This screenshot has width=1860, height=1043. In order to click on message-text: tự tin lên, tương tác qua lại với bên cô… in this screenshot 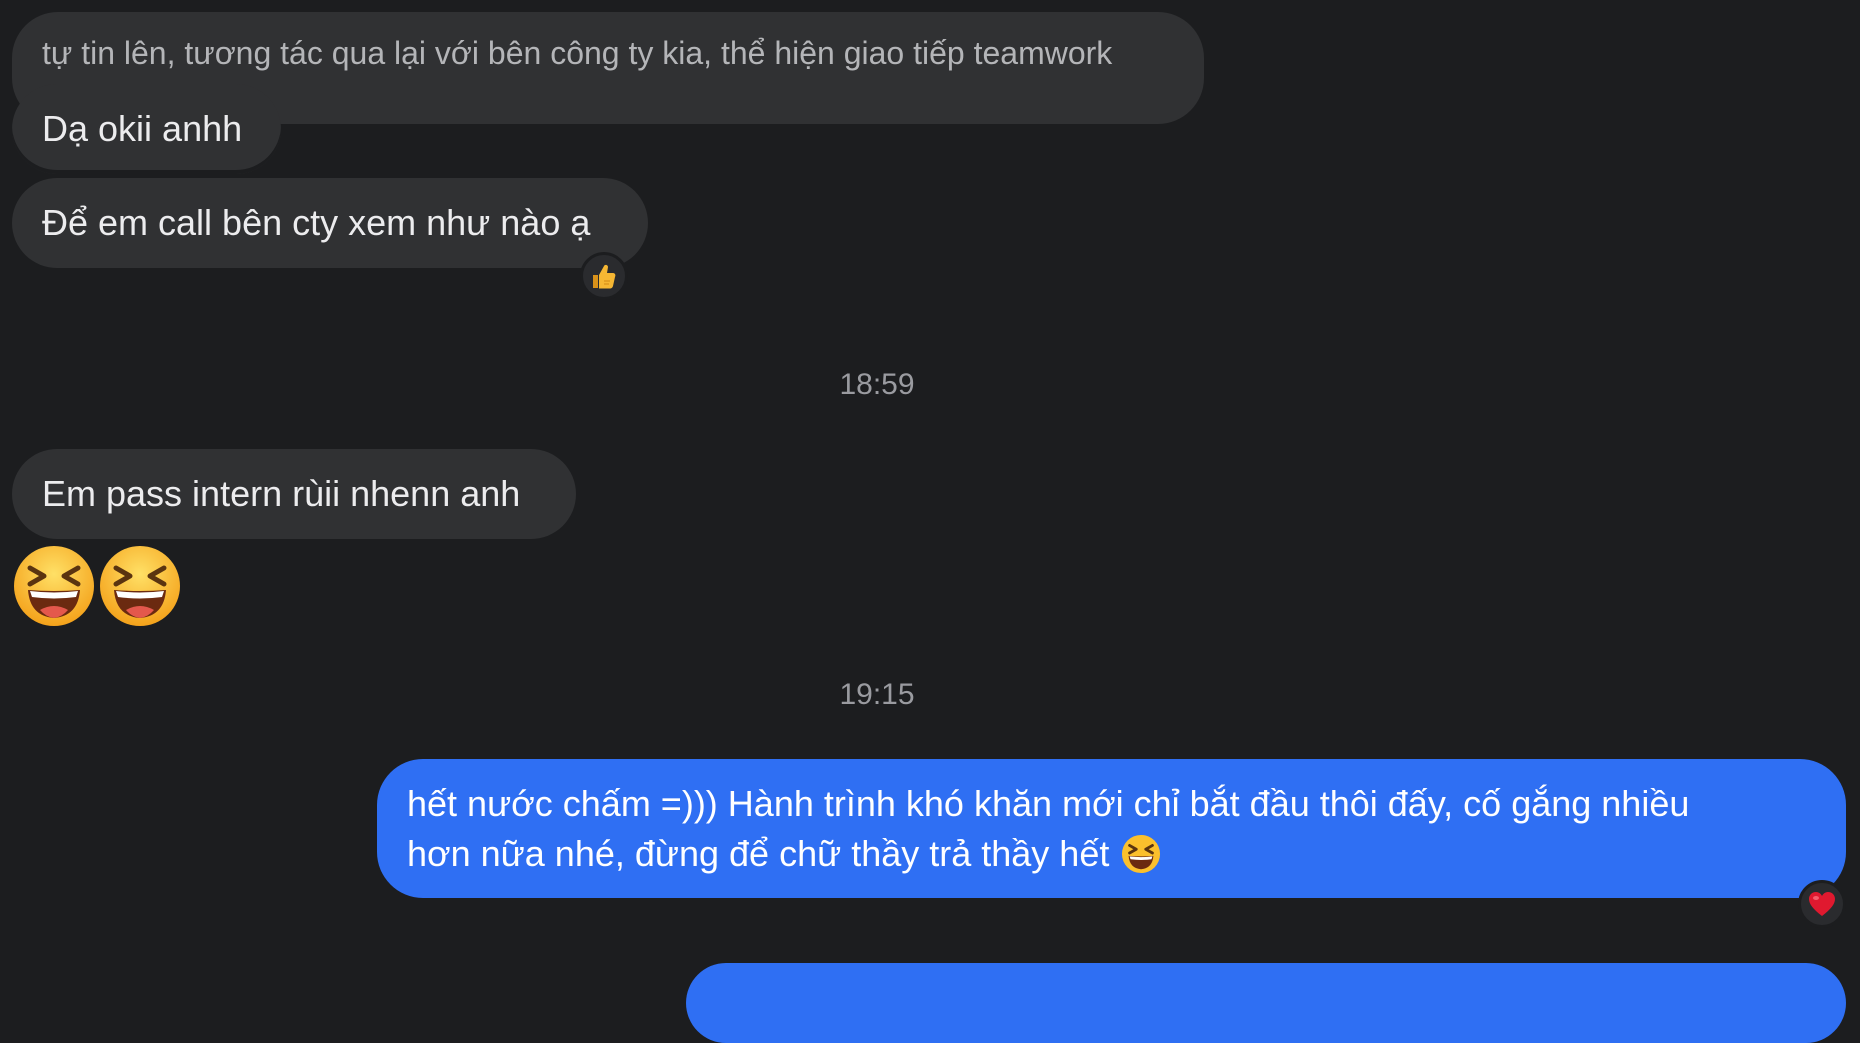, I will do `click(577, 53)`.